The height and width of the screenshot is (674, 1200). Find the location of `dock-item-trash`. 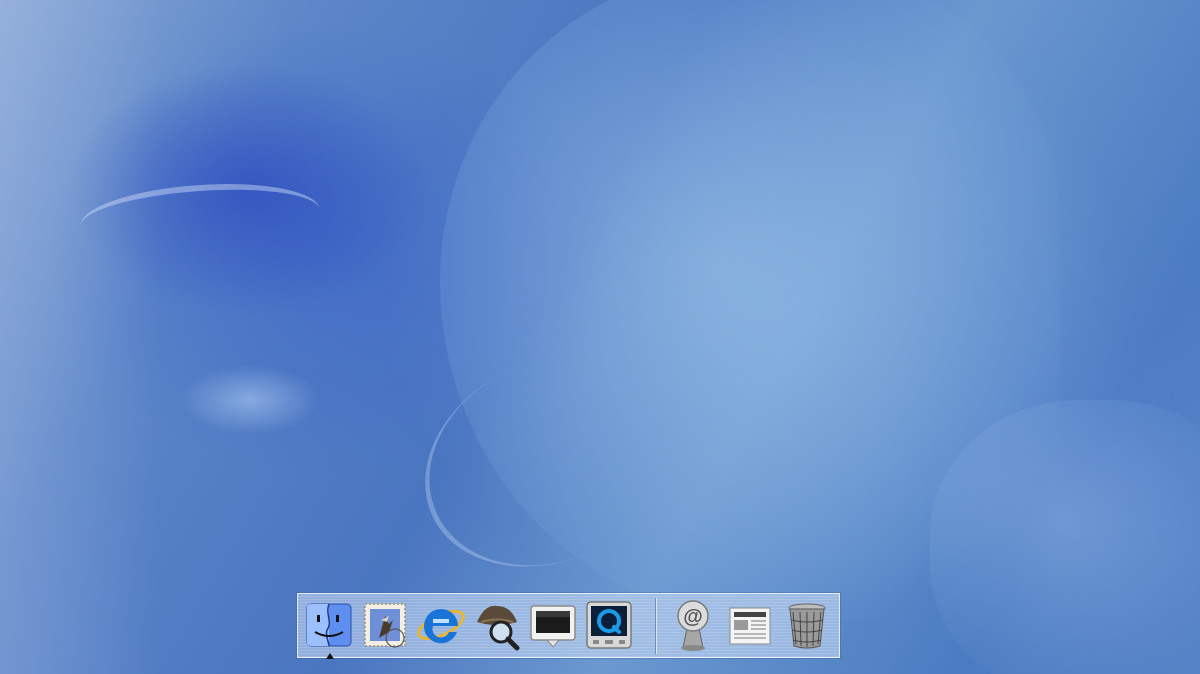

dock-item-trash is located at coordinates (807, 625).